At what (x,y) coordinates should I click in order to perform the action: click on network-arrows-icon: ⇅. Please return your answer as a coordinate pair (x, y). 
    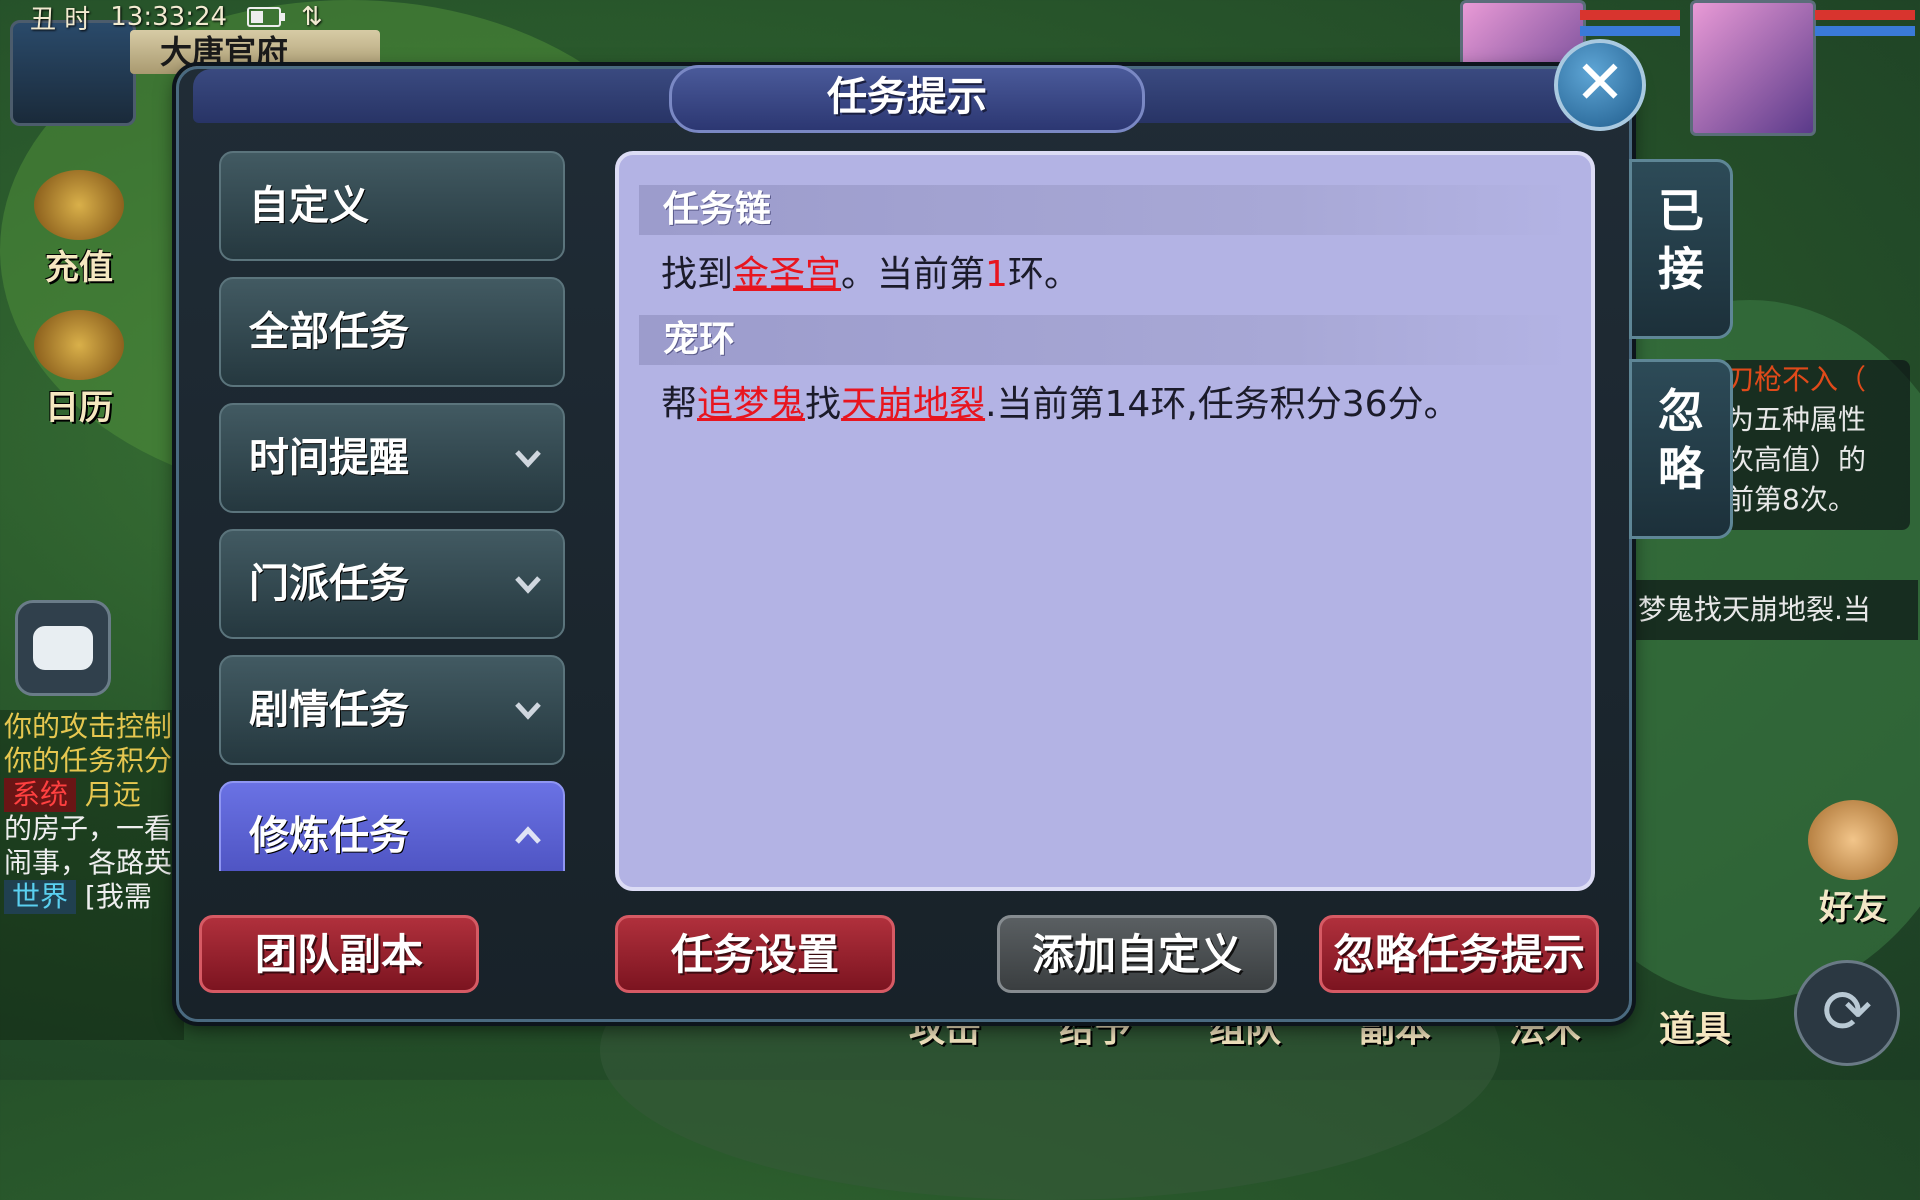
    Looking at the image, I should click on (312, 17).